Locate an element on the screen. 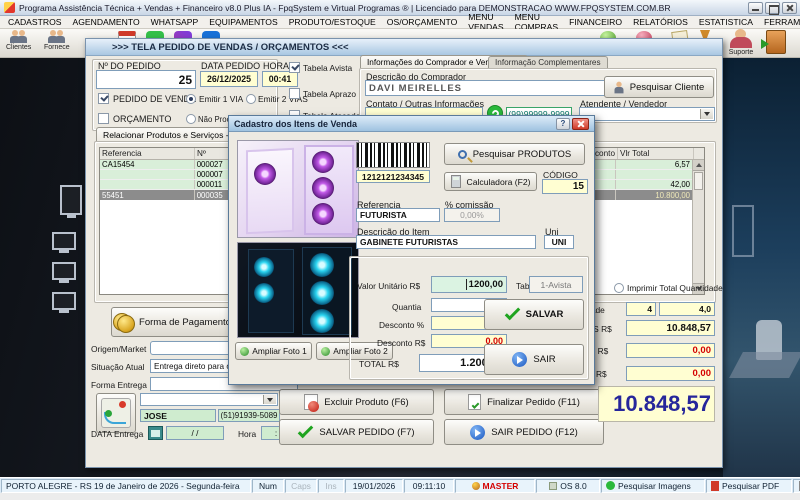 This screenshot has width=800, height=500. menu-estatistica: ESTATISTICA is located at coordinates (726, 22).